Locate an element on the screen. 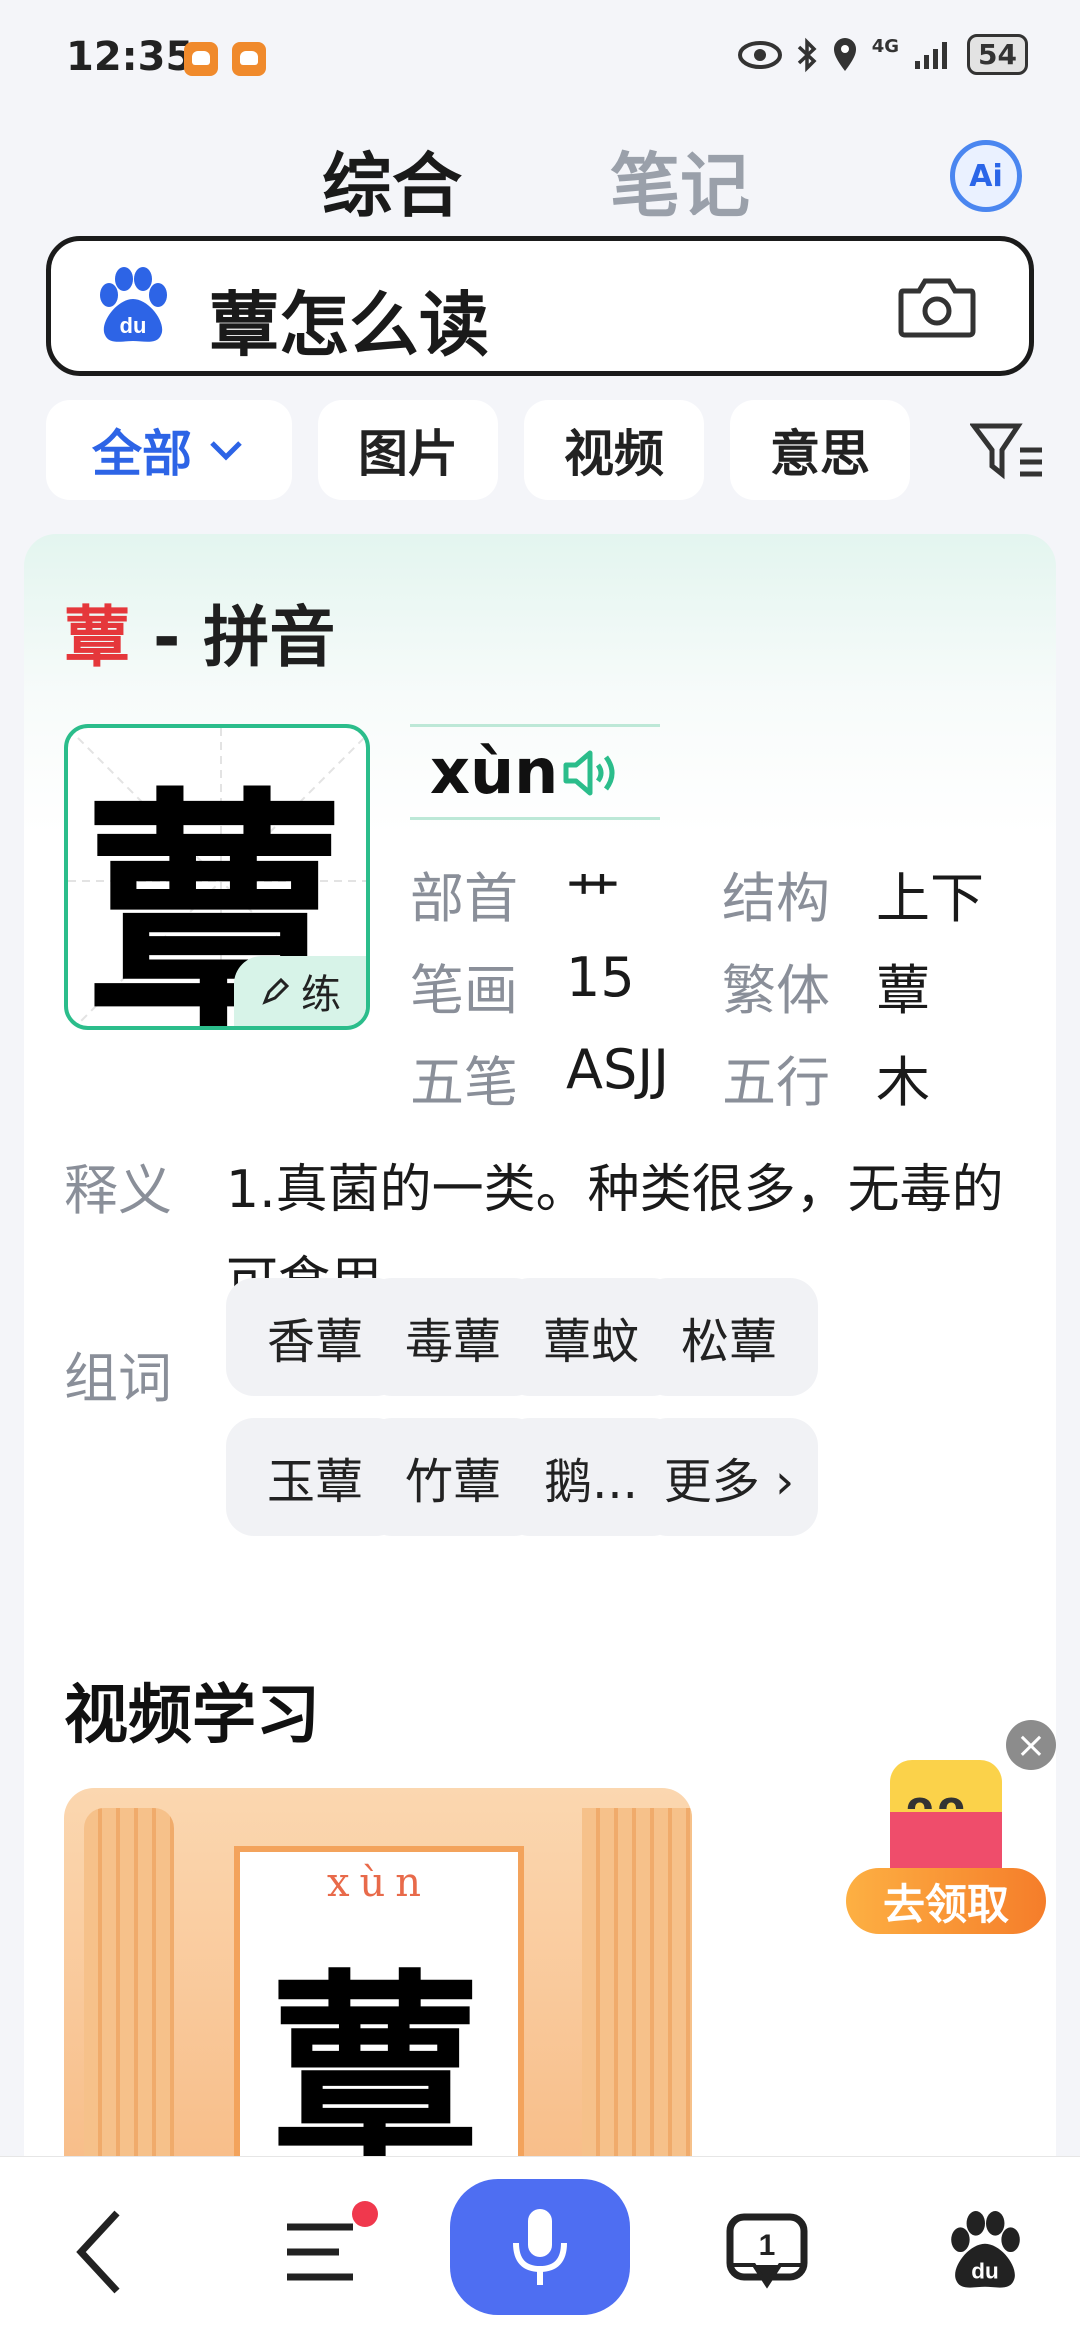 This screenshot has width=1080, height=2340. tab-notes: 笔记 is located at coordinates (680, 180).